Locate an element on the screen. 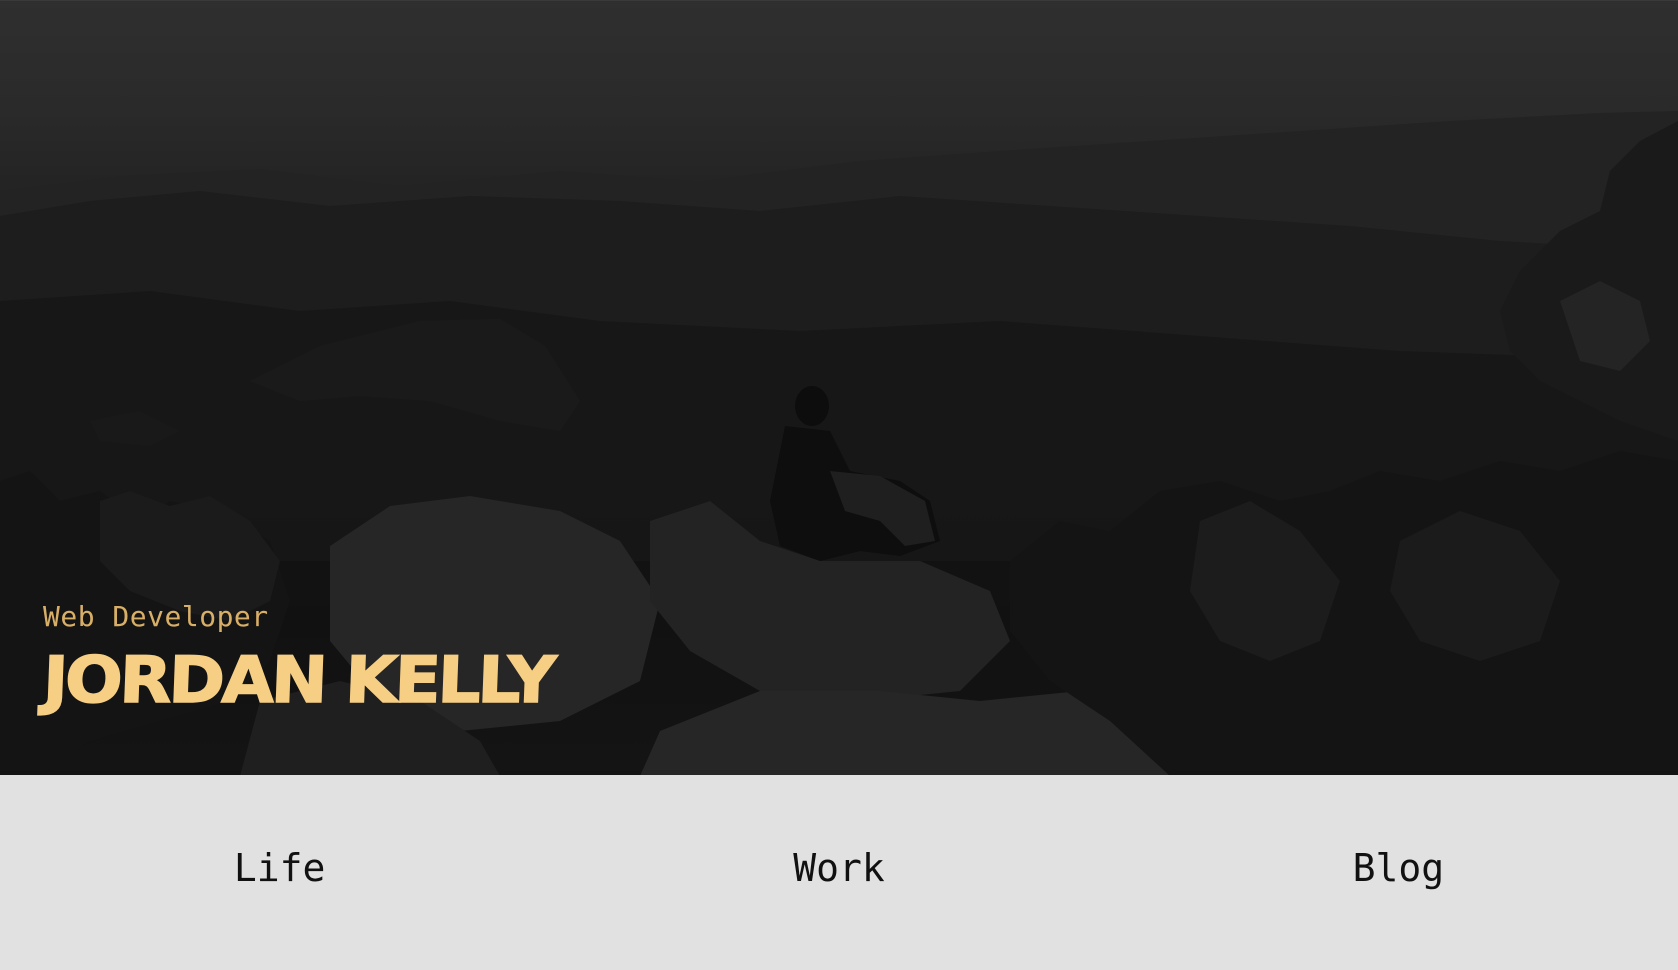 The height and width of the screenshot is (970, 1678). hero-text: Web Developer JORDAN KELLY is located at coordinates (298, 658).